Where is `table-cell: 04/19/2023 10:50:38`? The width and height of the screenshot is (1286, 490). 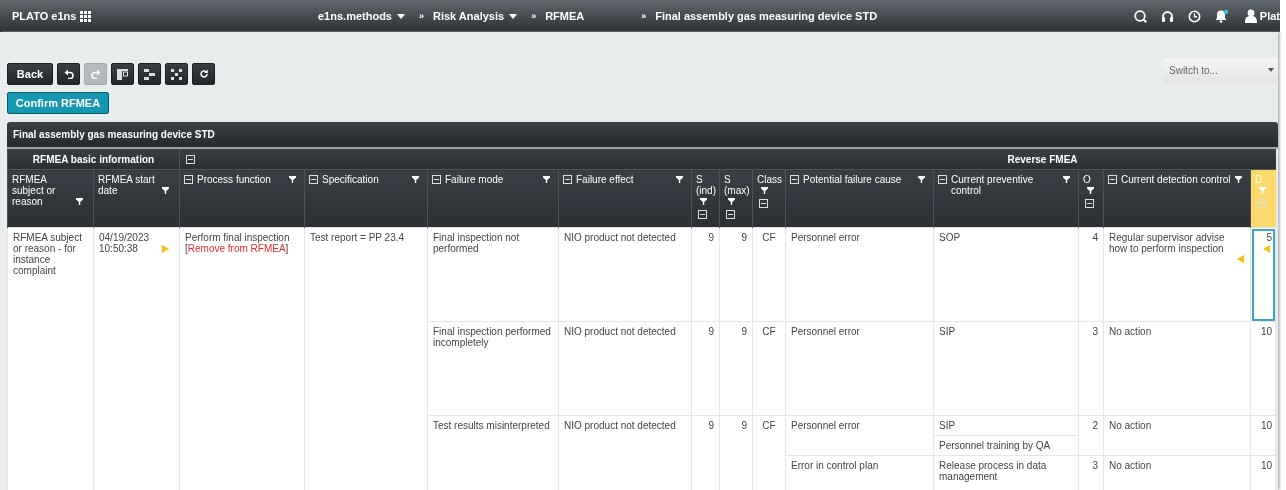 table-cell: 04/19/2023 10:50:38 is located at coordinates (136, 358).